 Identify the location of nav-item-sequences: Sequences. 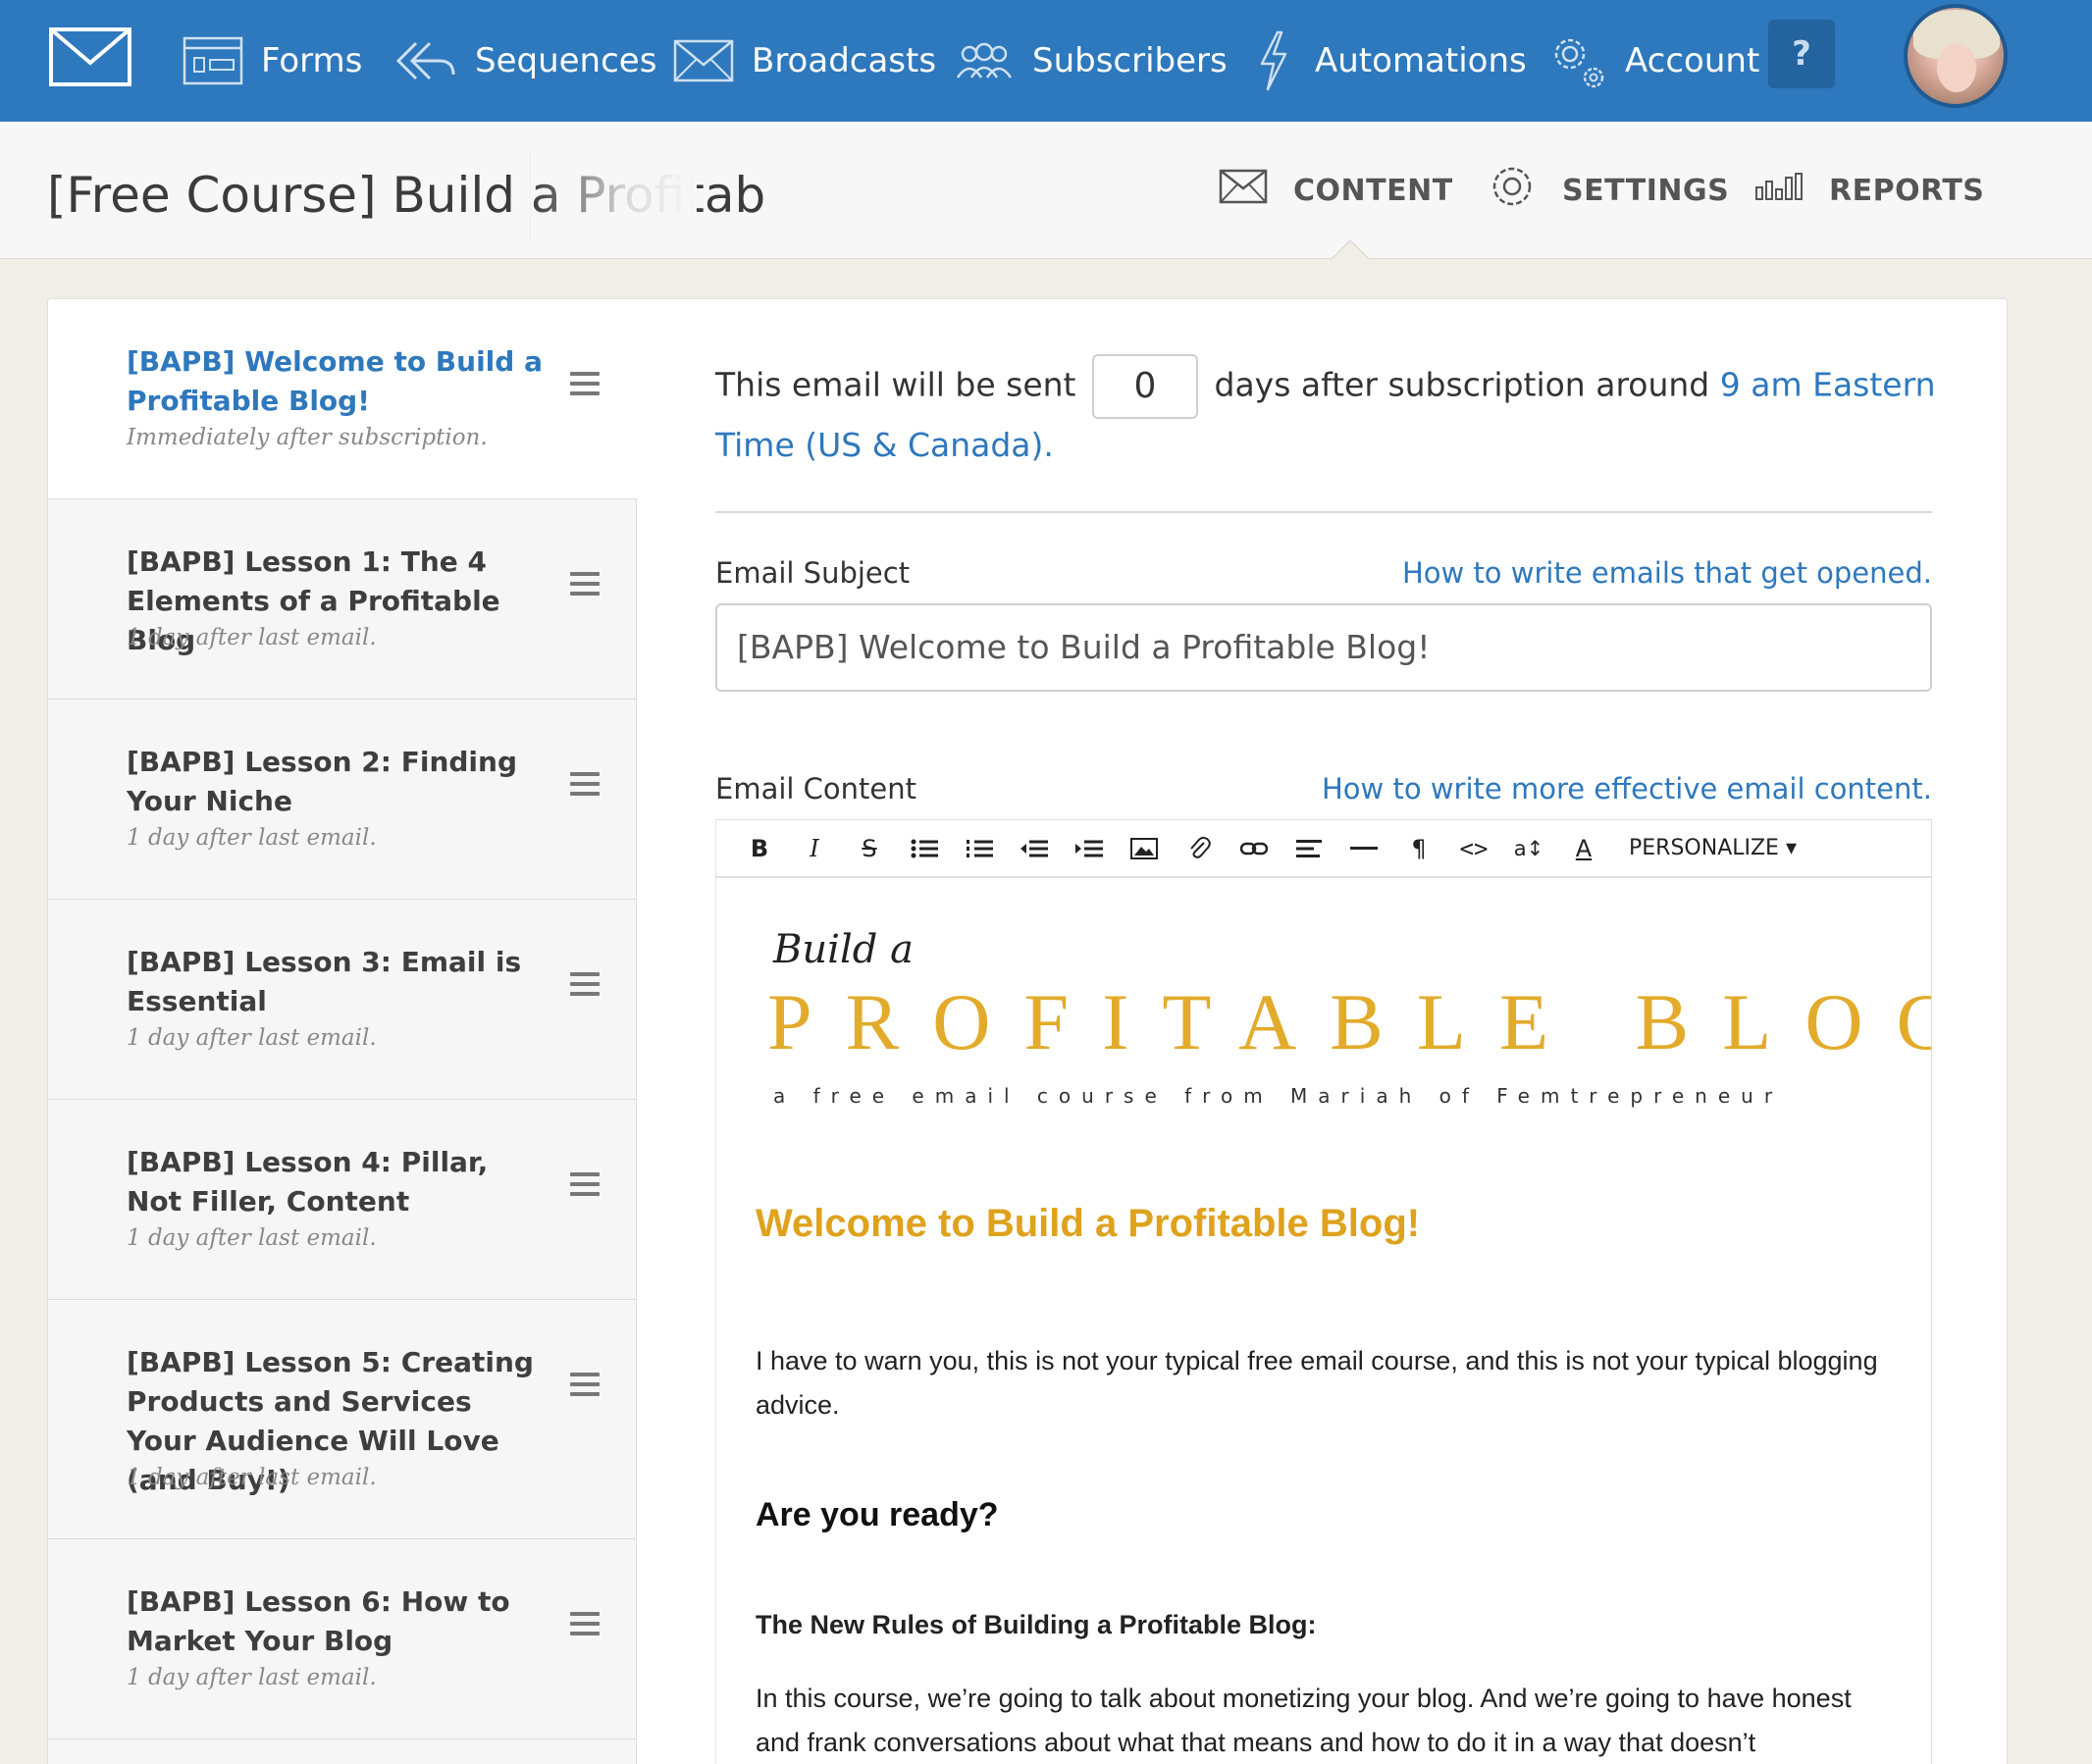
(525, 61).